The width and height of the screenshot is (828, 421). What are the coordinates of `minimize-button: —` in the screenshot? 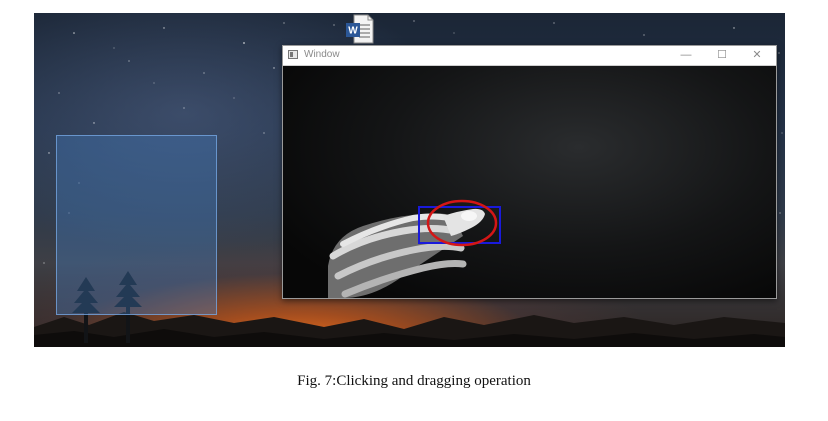 It's located at (686, 55).